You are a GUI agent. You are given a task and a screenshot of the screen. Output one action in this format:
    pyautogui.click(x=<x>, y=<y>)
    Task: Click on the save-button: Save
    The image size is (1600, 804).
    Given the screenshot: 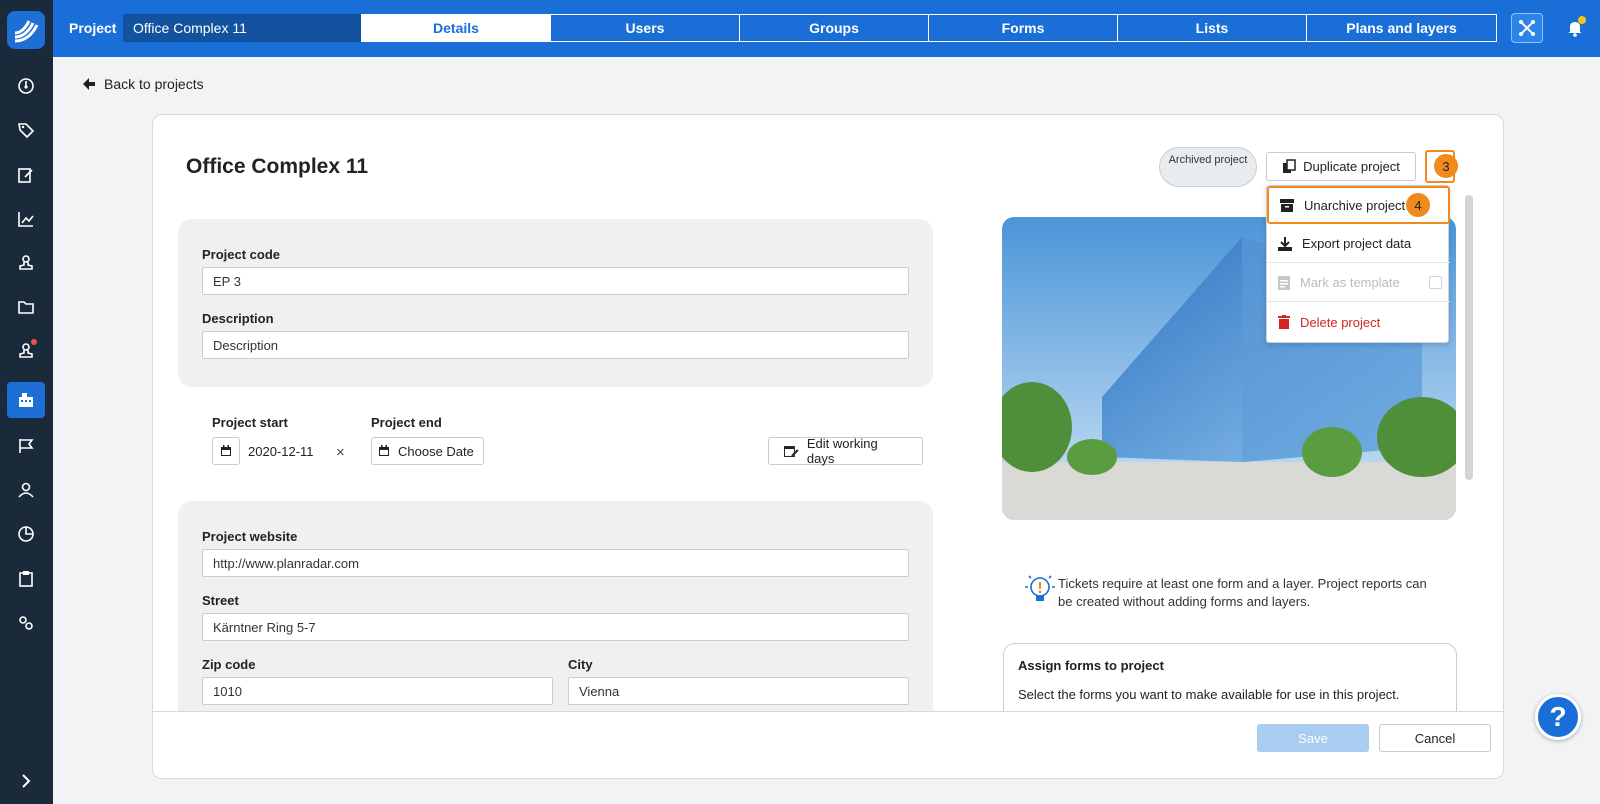 What is the action you would take?
    pyautogui.click(x=1313, y=738)
    